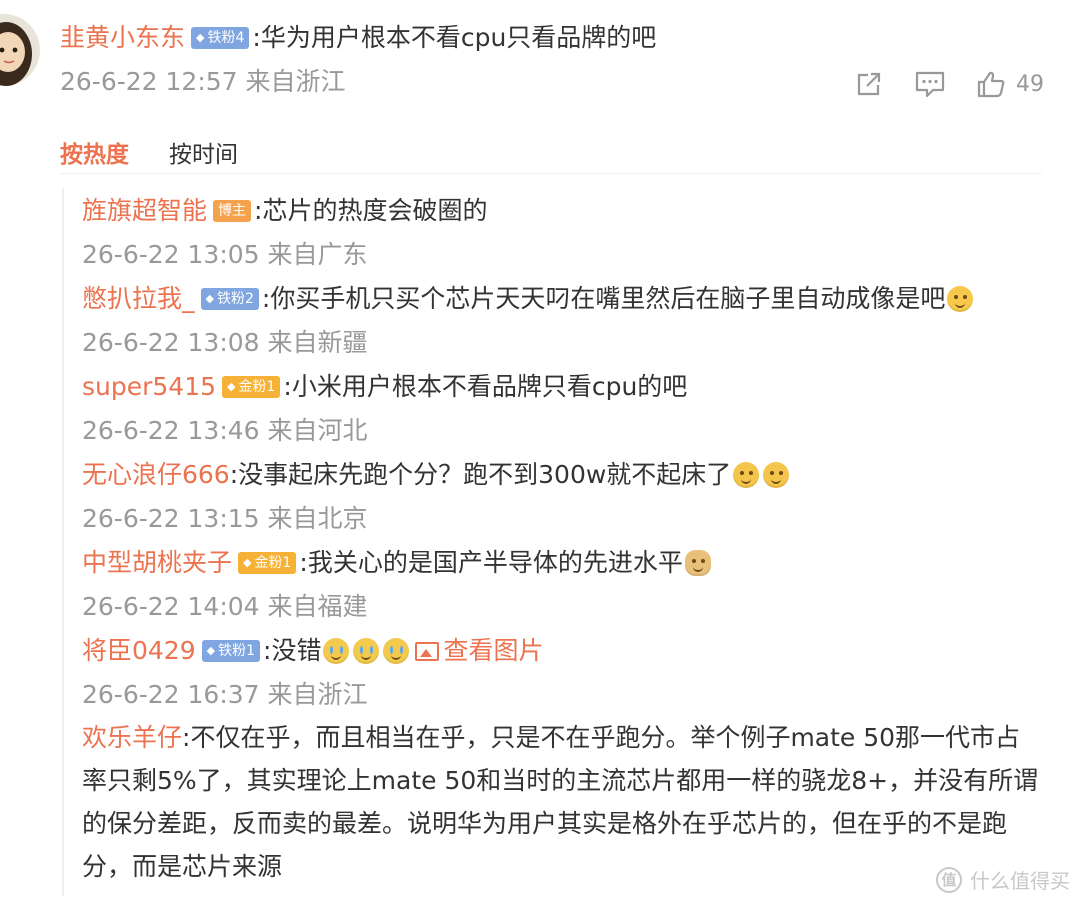 This screenshot has height=902, width=1080. What do you see at coordinates (21, 50) in the screenshot?
I see `avatar` at bounding box center [21, 50].